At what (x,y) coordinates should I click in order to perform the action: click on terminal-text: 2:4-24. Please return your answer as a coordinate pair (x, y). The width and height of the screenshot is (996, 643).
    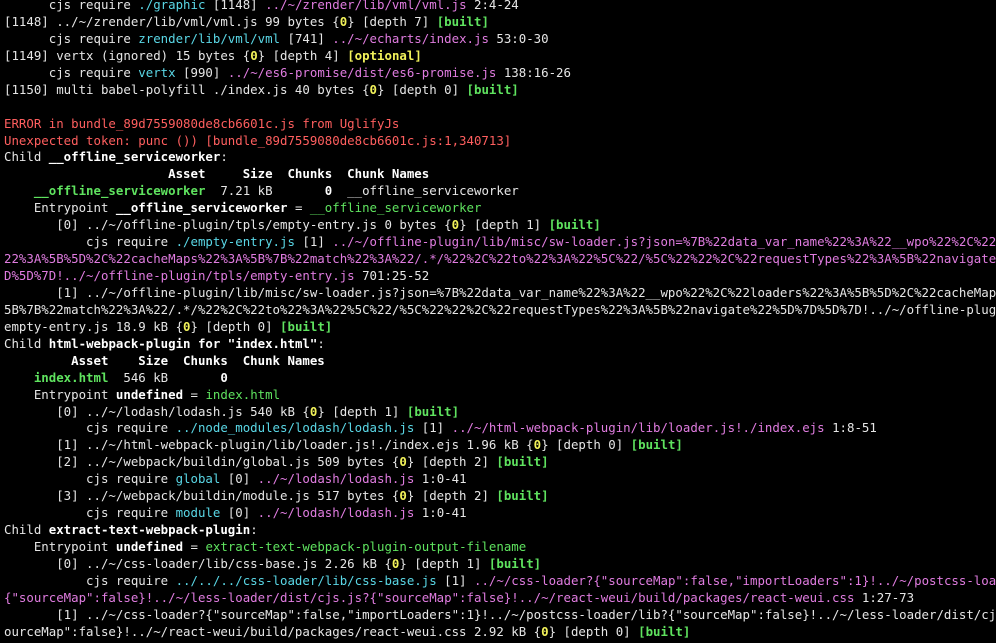
    Looking at the image, I should click on (492, 6).